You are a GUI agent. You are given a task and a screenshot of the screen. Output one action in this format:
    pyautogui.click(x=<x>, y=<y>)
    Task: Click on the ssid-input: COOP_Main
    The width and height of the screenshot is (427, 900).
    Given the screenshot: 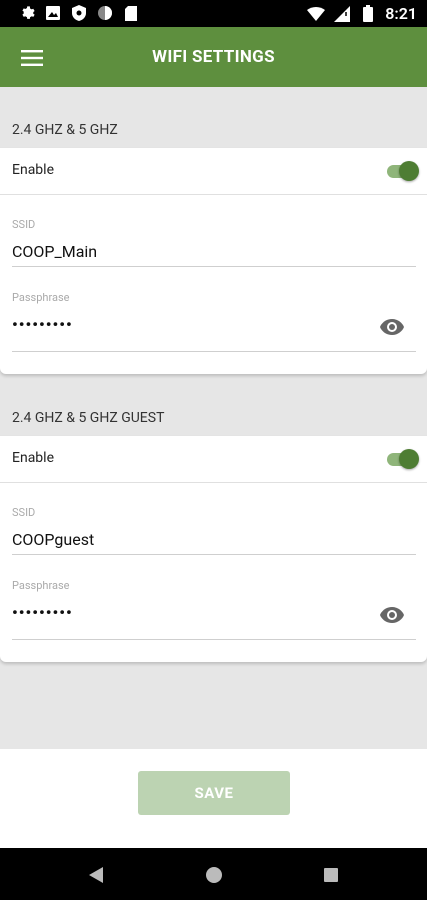 What is the action you would take?
    pyautogui.click(x=54, y=251)
    